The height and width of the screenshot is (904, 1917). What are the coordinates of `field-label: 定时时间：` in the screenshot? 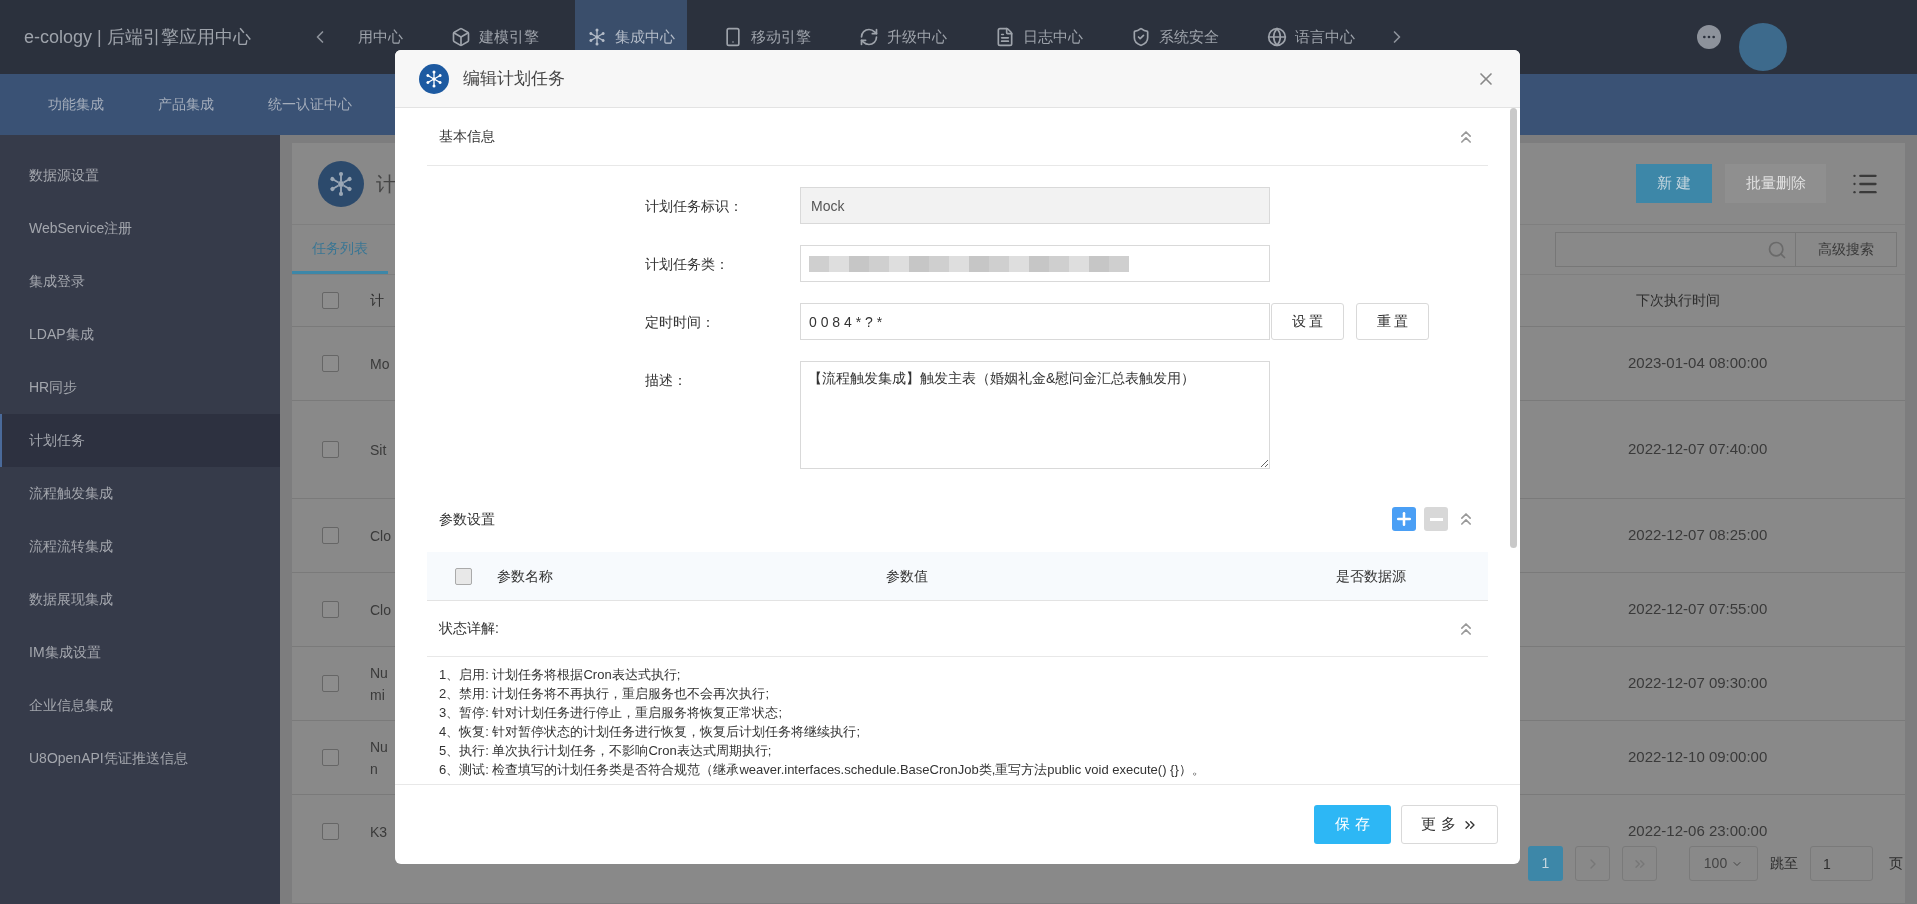 It's located at (680, 322).